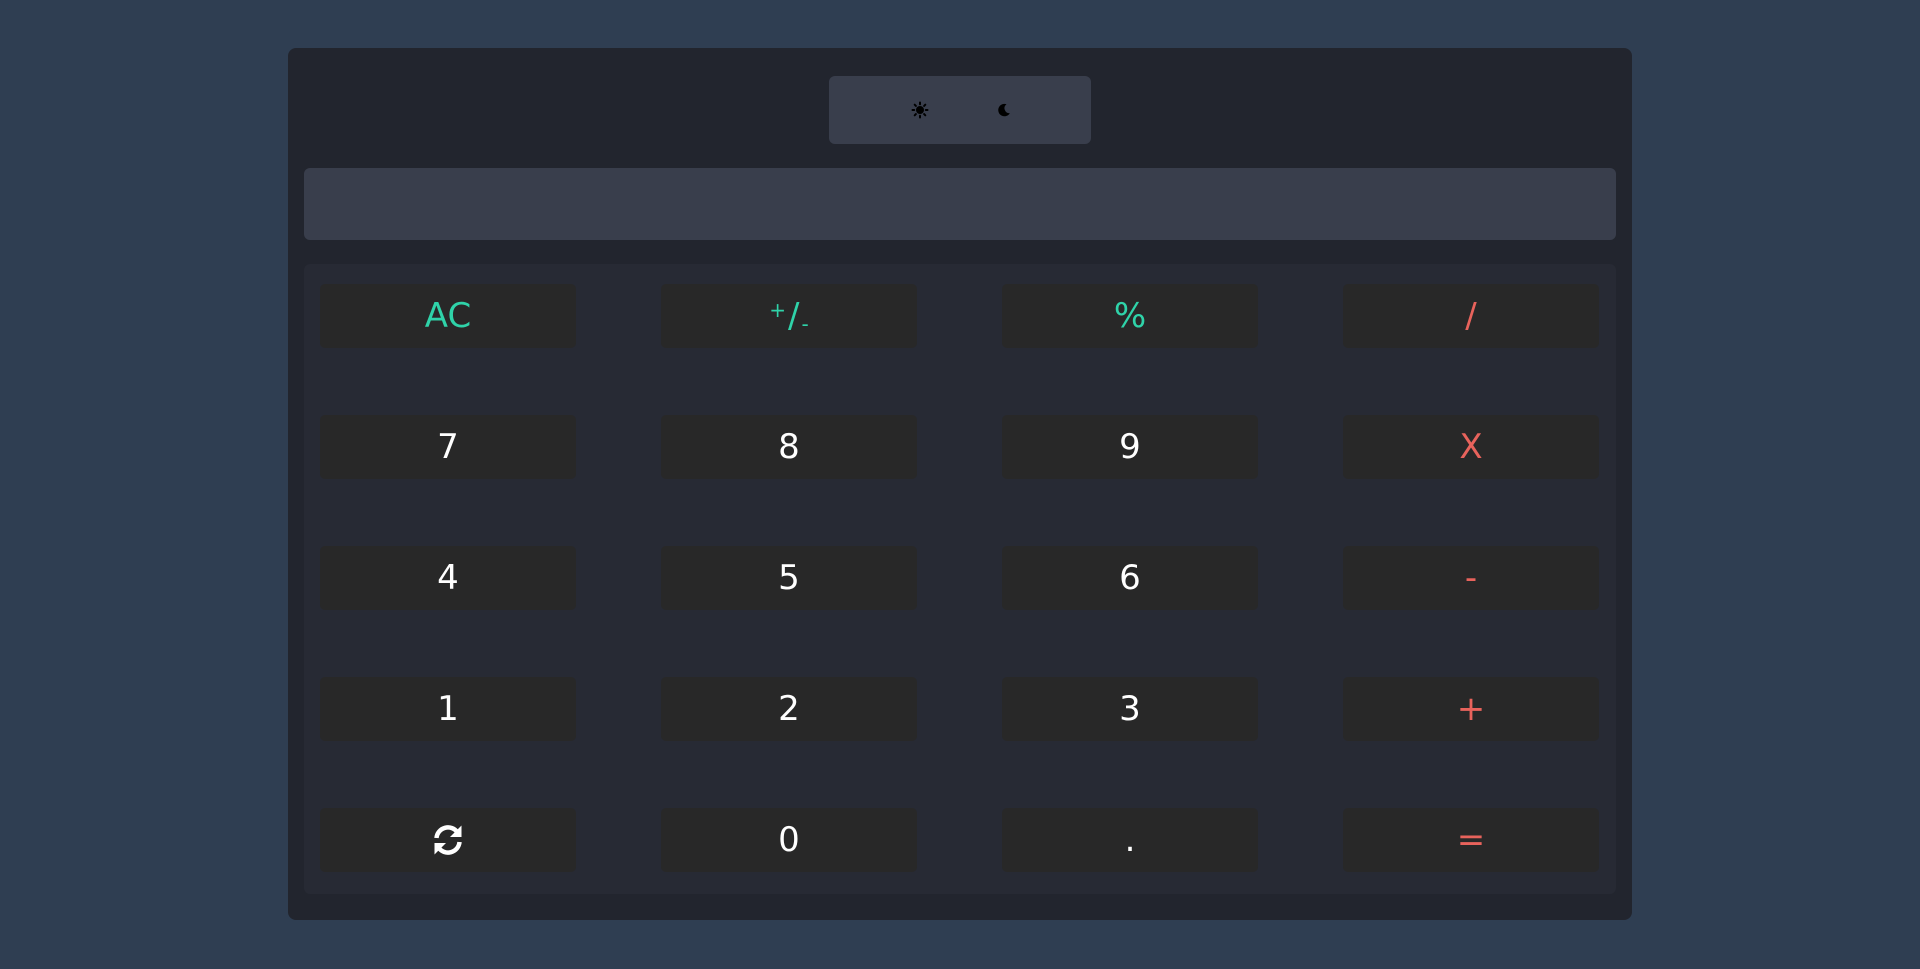 The height and width of the screenshot is (969, 1920). What do you see at coordinates (1471, 578) in the screenshot?
I see `subtract-button: -` at bounding box center [1471, 578].